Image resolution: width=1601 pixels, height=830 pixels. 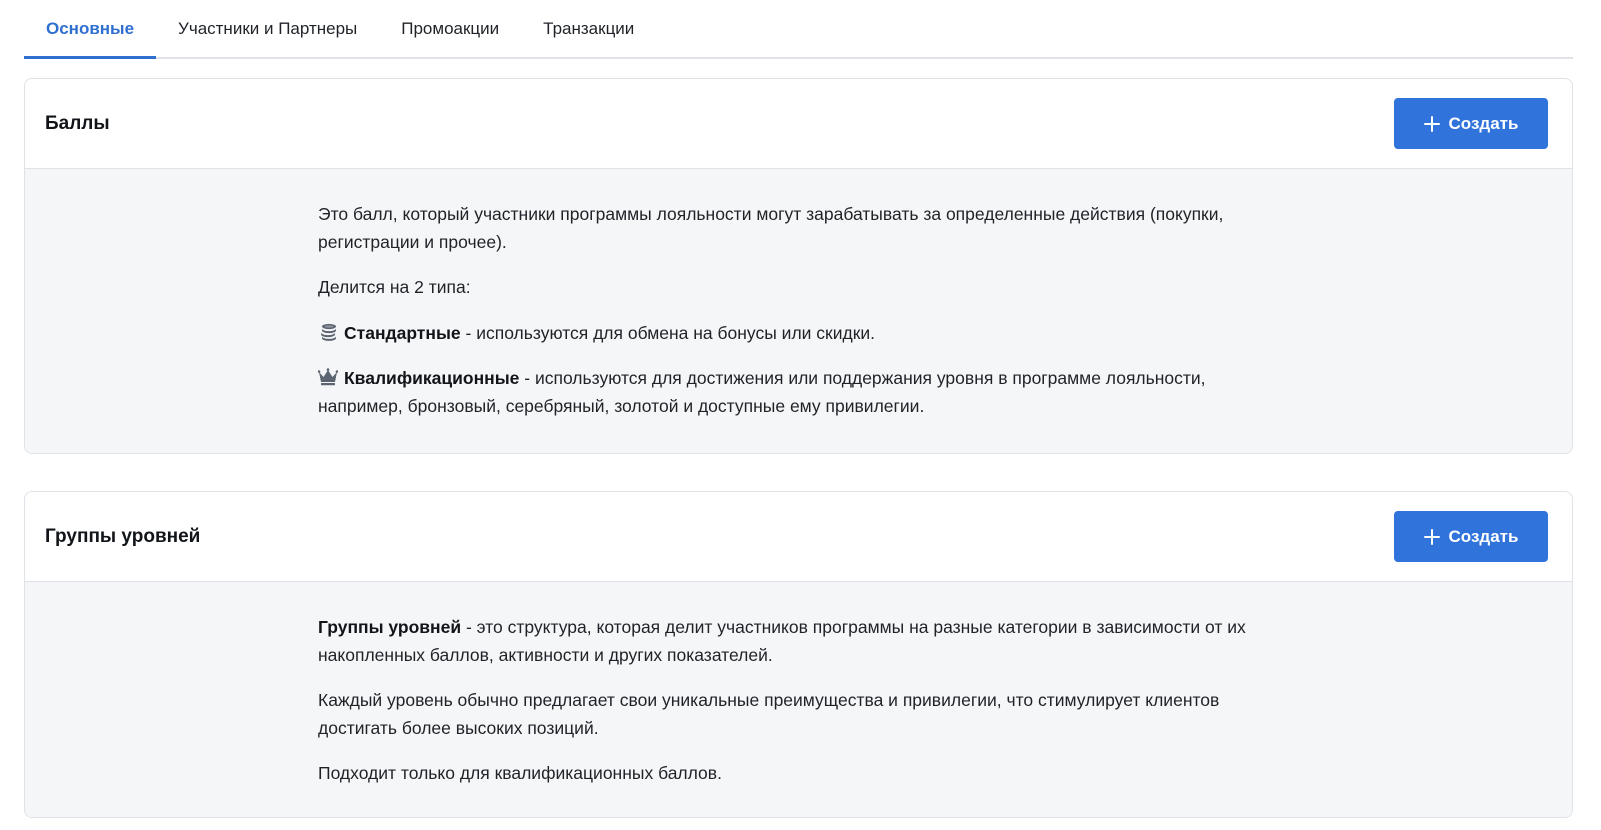 I want to click on tab-main: Основные, so click(x=90, y=29).